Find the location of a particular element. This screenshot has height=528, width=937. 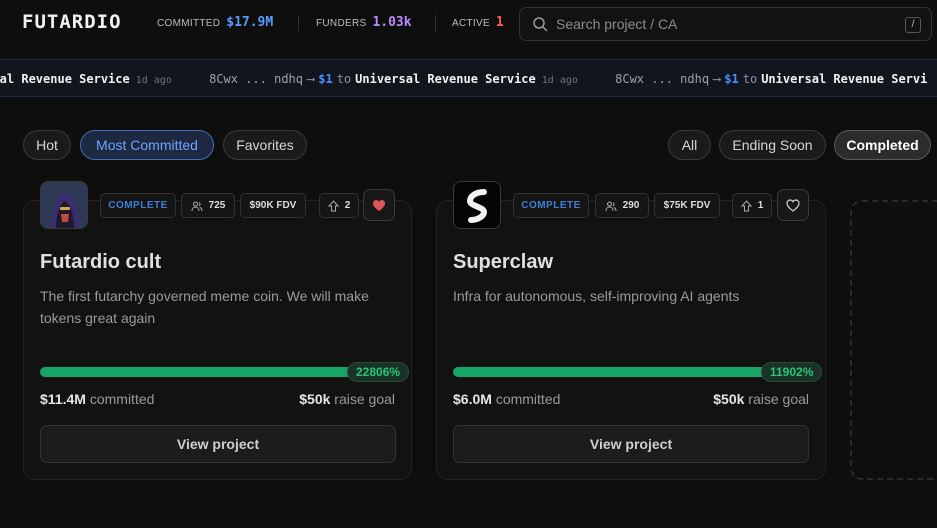

committed-amount: $11.4M committed is located at coordinates (97, 399).